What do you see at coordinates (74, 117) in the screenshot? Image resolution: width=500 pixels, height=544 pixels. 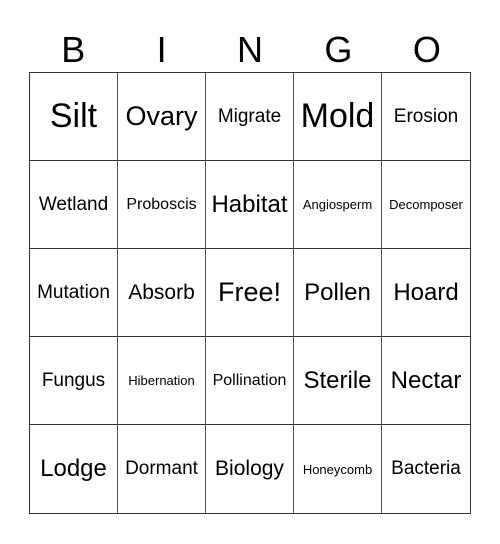 I see `bingo-cell: Silt` at bounding box center [74, 117].